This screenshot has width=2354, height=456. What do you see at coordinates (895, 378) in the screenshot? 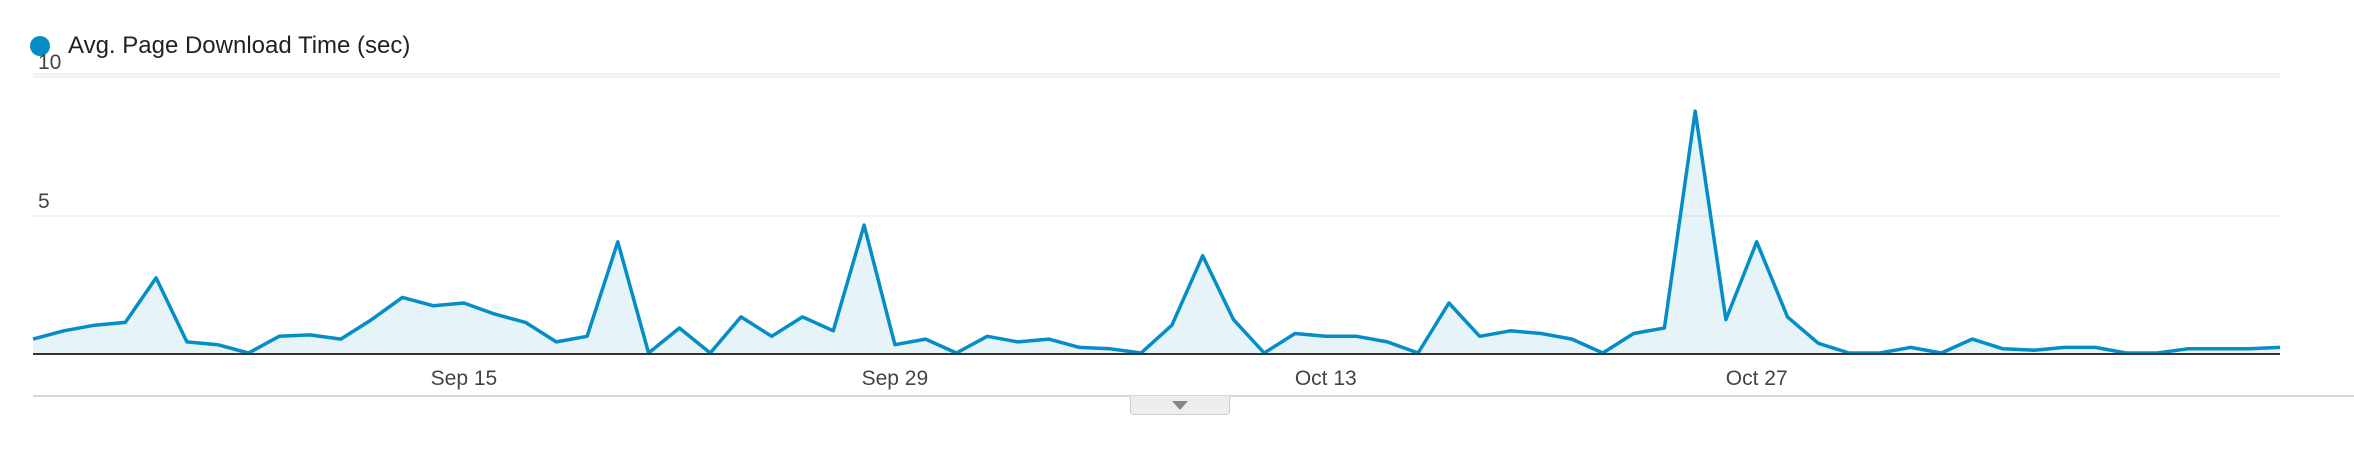
I see `x-tick-label: Sep 29` at bounding box center [895, 378].